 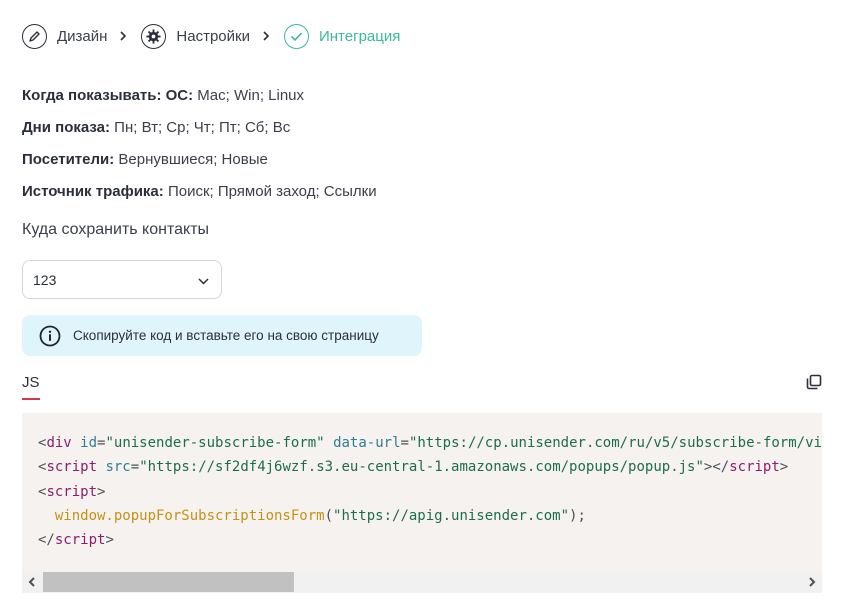 I want to click on summary-row-days: Дни показа: Пн; Вт; Ср; Чт; Пт; Сб; Вс, so click(x=199, y=134).